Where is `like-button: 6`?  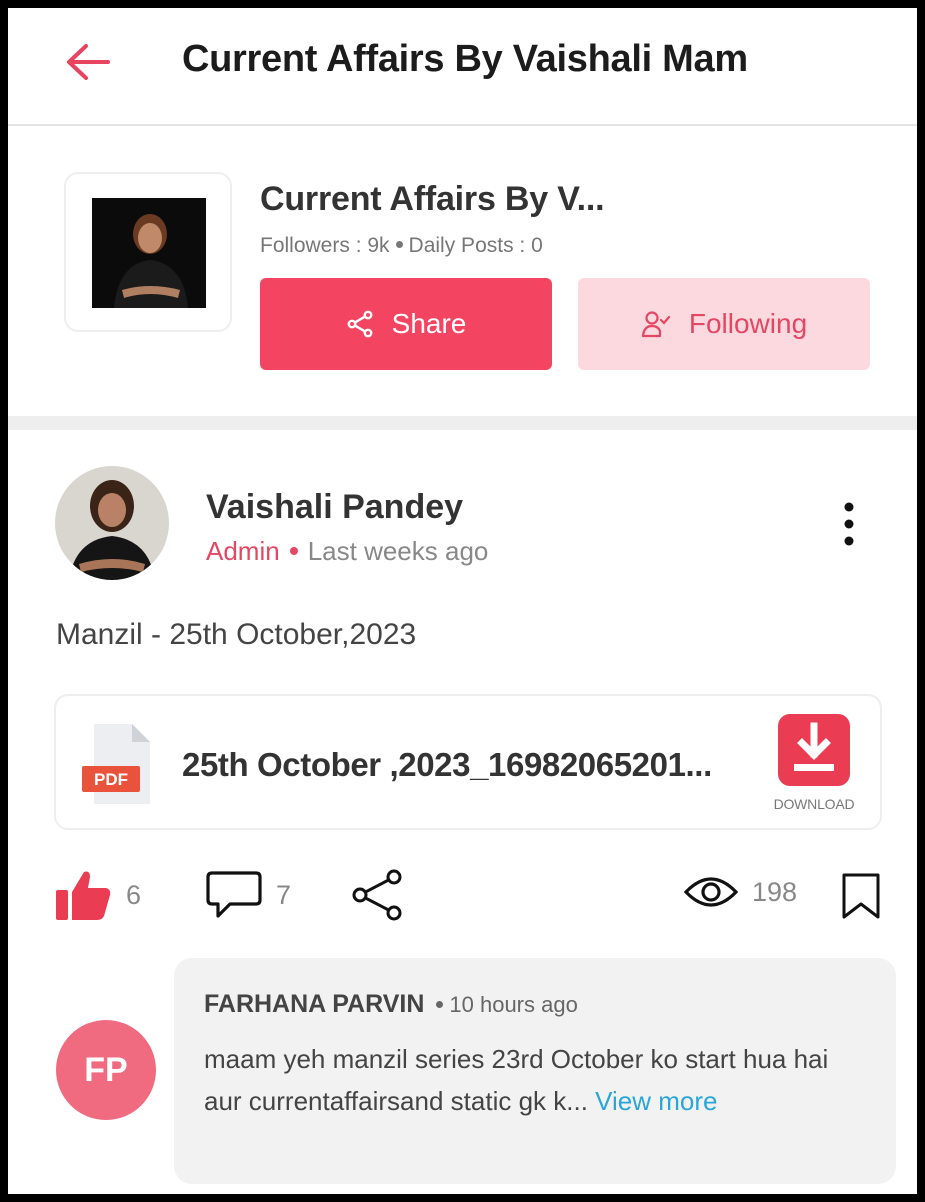 like-button: 6 is located at coordinates (97, 895).